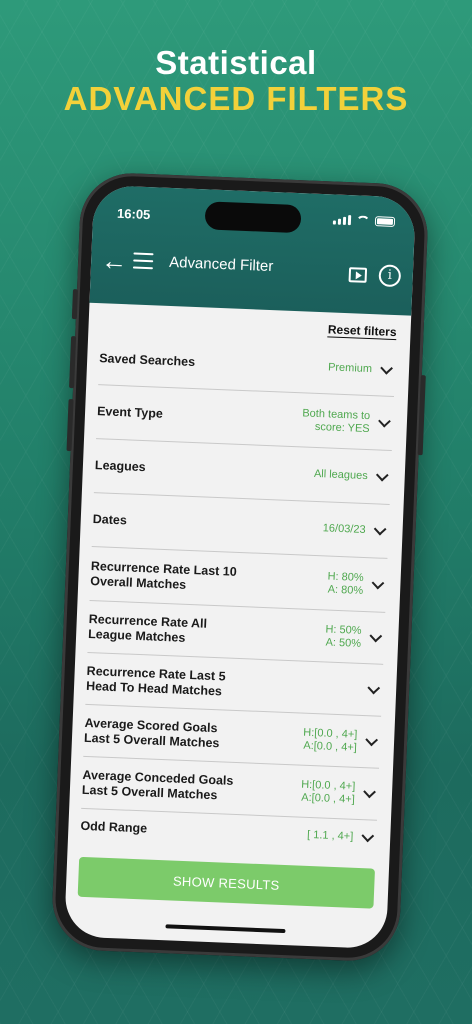 This screenshot has width=472, height=1024. I want to click on filter-value: 16/03/23, so click(344, 529).